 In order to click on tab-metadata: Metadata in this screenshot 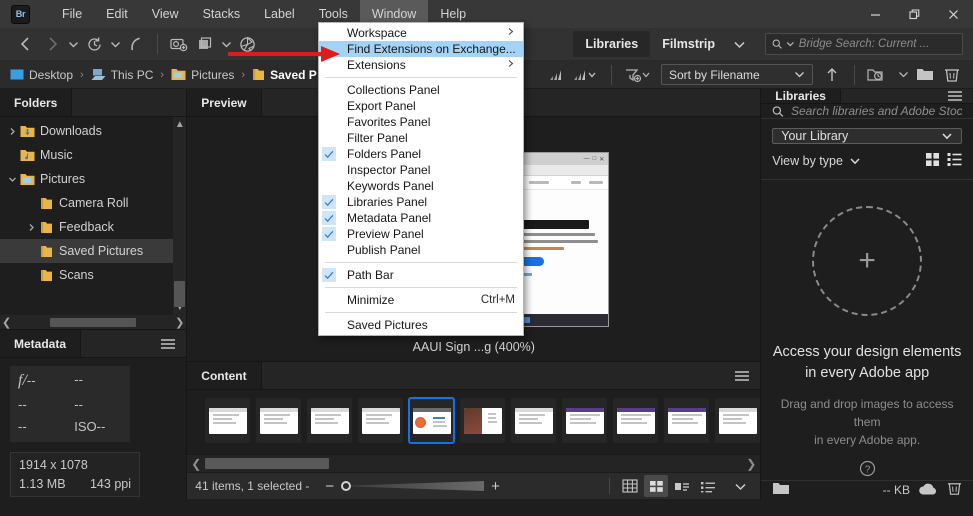, I will do `click(41, 343)`.